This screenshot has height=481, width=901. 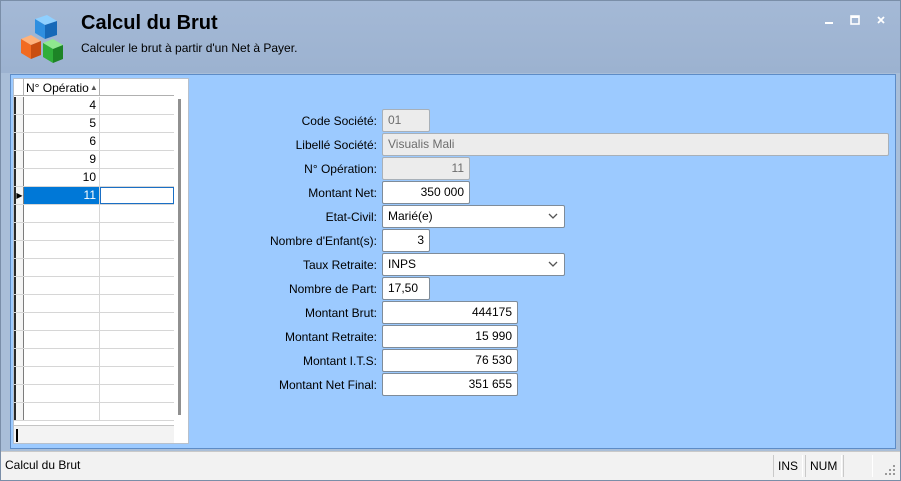 What do you see at coordinates (339, 265) in the screenshot?
I see `taux-retraite-label: Taux Retraite:` at bounding box center [339, 265].